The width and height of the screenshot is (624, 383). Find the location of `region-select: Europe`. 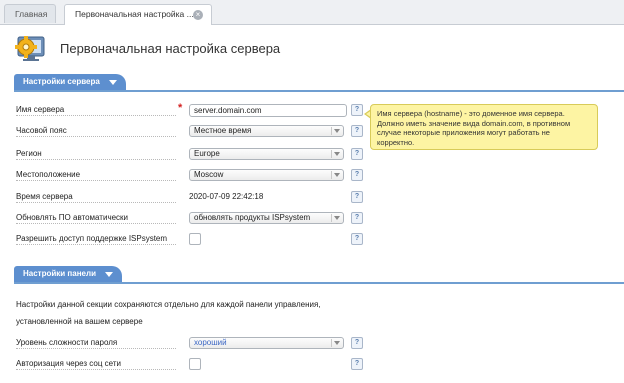

region-select: Europe is located at coordinates (266, 154).